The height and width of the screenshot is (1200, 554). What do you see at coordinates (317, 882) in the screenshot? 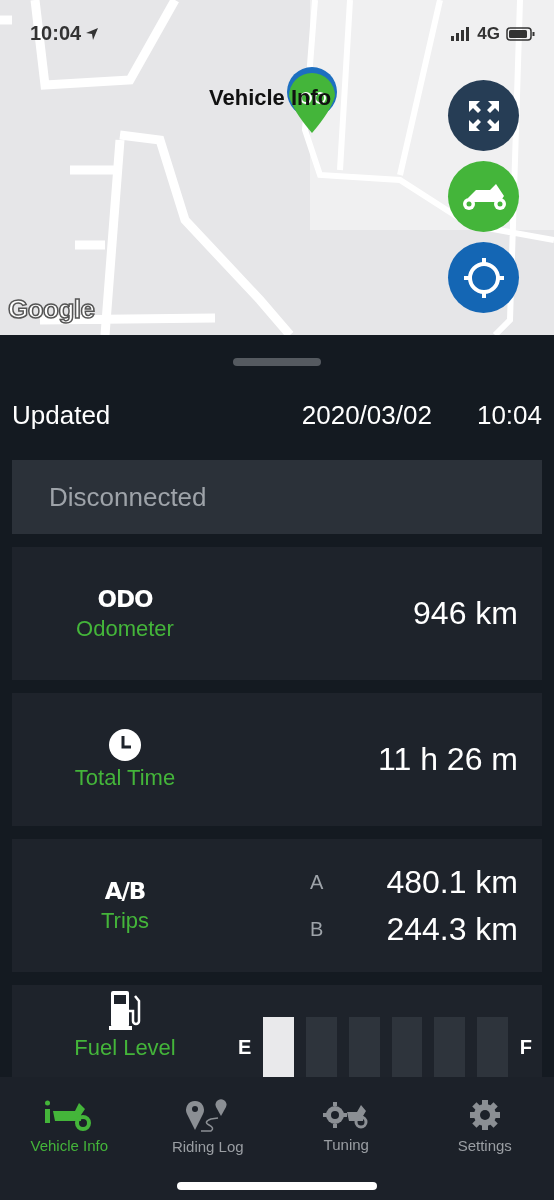
I see `trip-name: A` at bounding box center [317, 882].